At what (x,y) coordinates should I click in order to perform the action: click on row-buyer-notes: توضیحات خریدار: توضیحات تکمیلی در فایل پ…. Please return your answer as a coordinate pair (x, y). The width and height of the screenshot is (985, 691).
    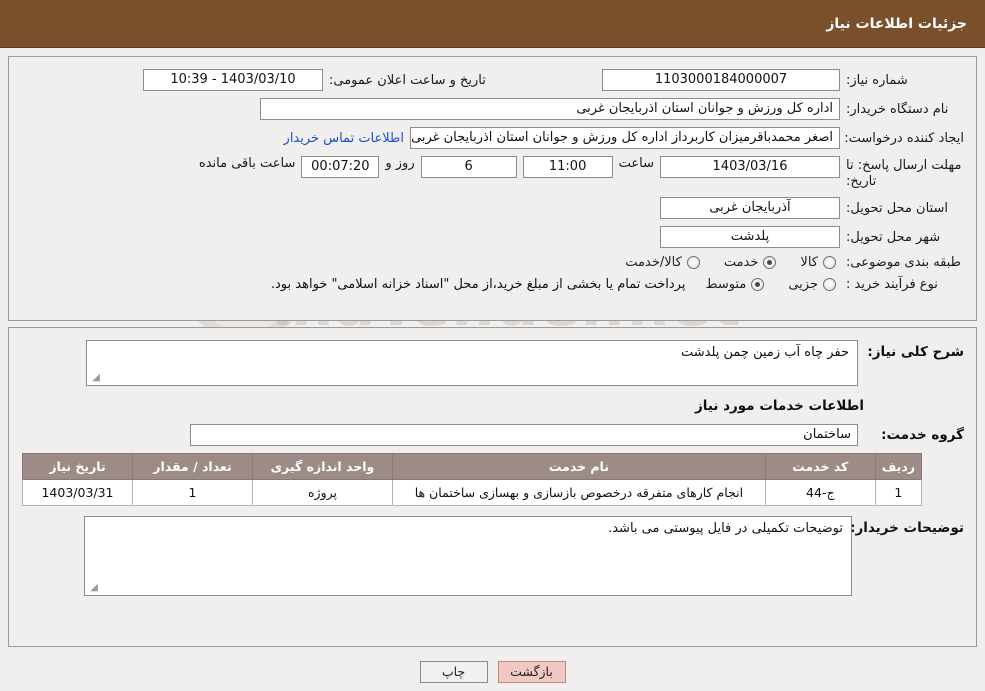
    Looking at the image, I should click on (492, 556).